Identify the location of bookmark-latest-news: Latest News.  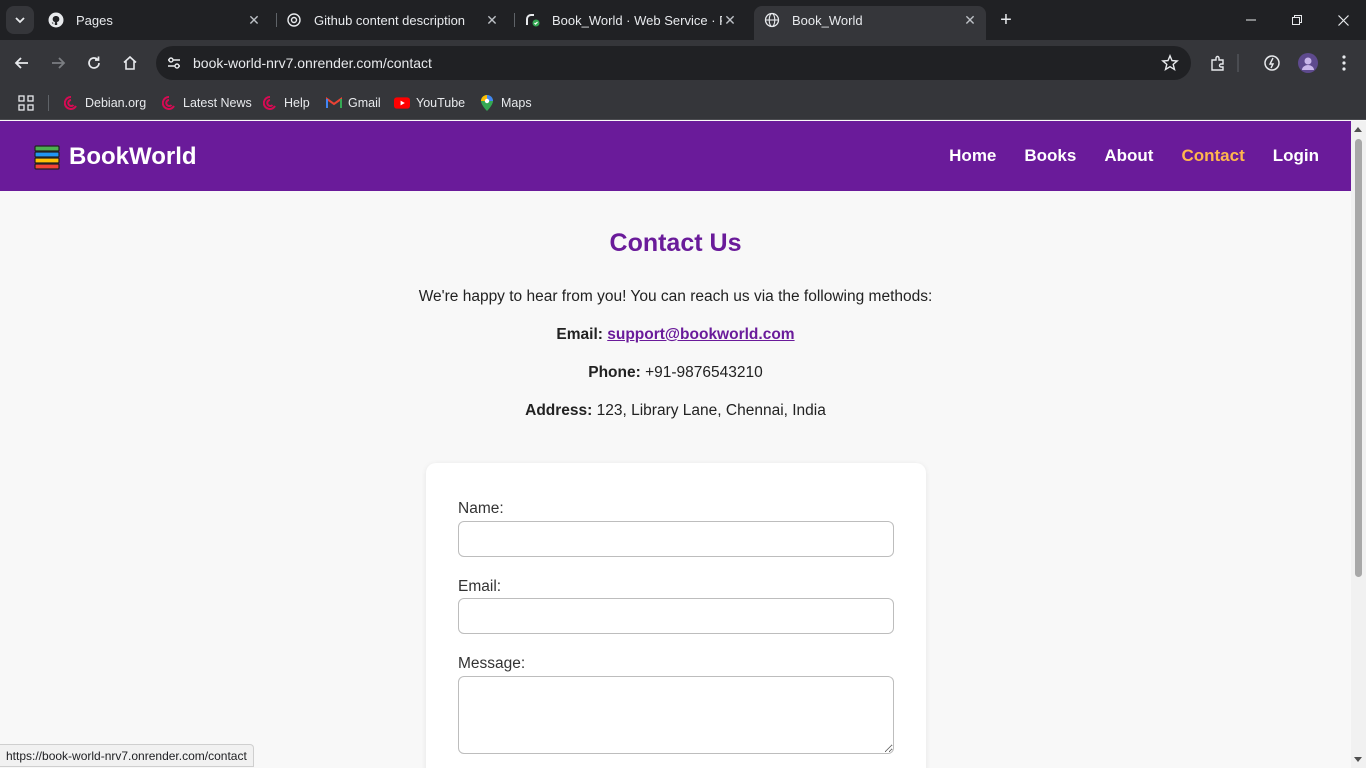
(206, 103).